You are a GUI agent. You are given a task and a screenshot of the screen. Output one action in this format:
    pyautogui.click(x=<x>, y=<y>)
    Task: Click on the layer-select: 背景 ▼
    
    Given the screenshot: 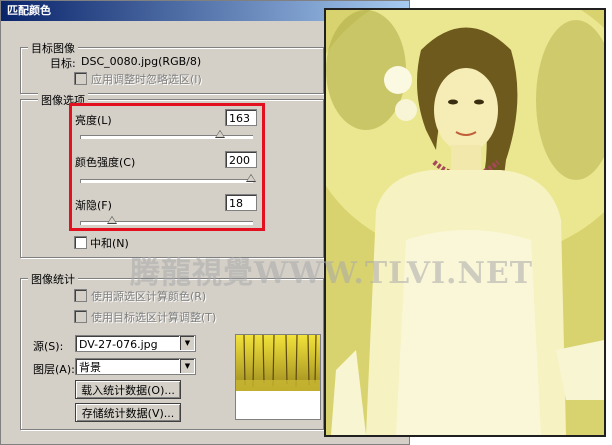 What is the action you would take?
    pyautogui.click(x=135, y=366)
    